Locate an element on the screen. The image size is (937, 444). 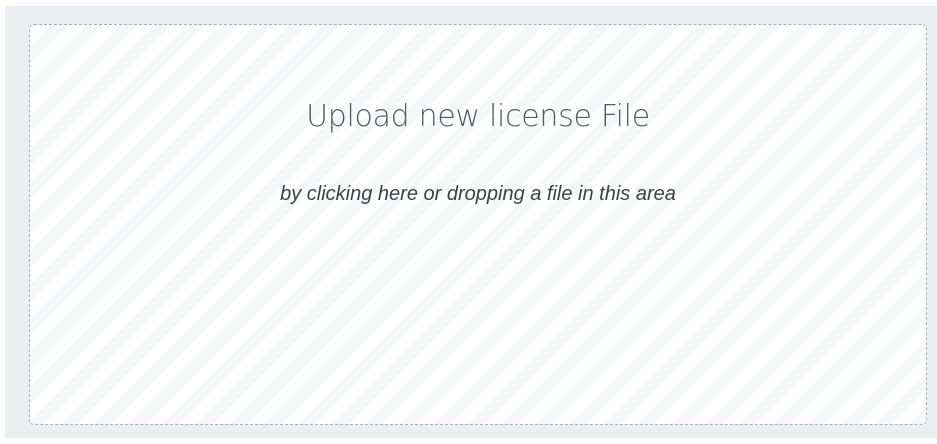
upload-title: Upload new license File is located at coordinates (478, 116).